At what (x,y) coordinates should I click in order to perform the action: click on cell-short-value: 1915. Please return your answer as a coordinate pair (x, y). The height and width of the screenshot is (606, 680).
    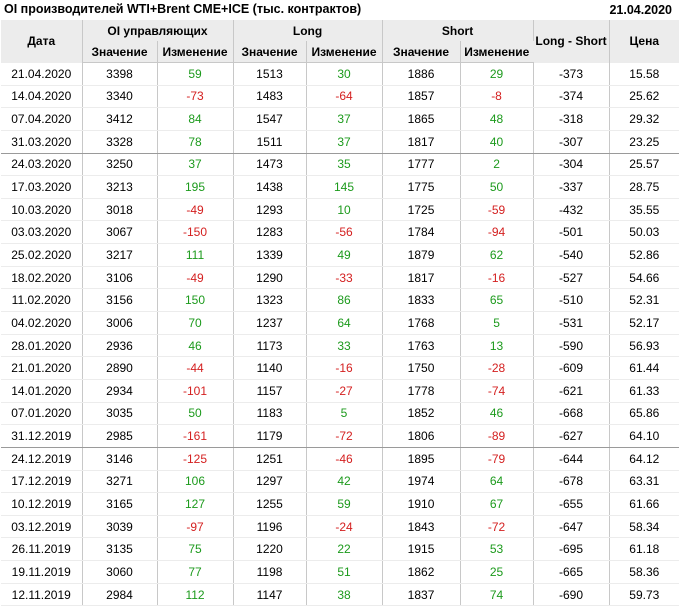
    Looking at the image, I should click on (421, 549).